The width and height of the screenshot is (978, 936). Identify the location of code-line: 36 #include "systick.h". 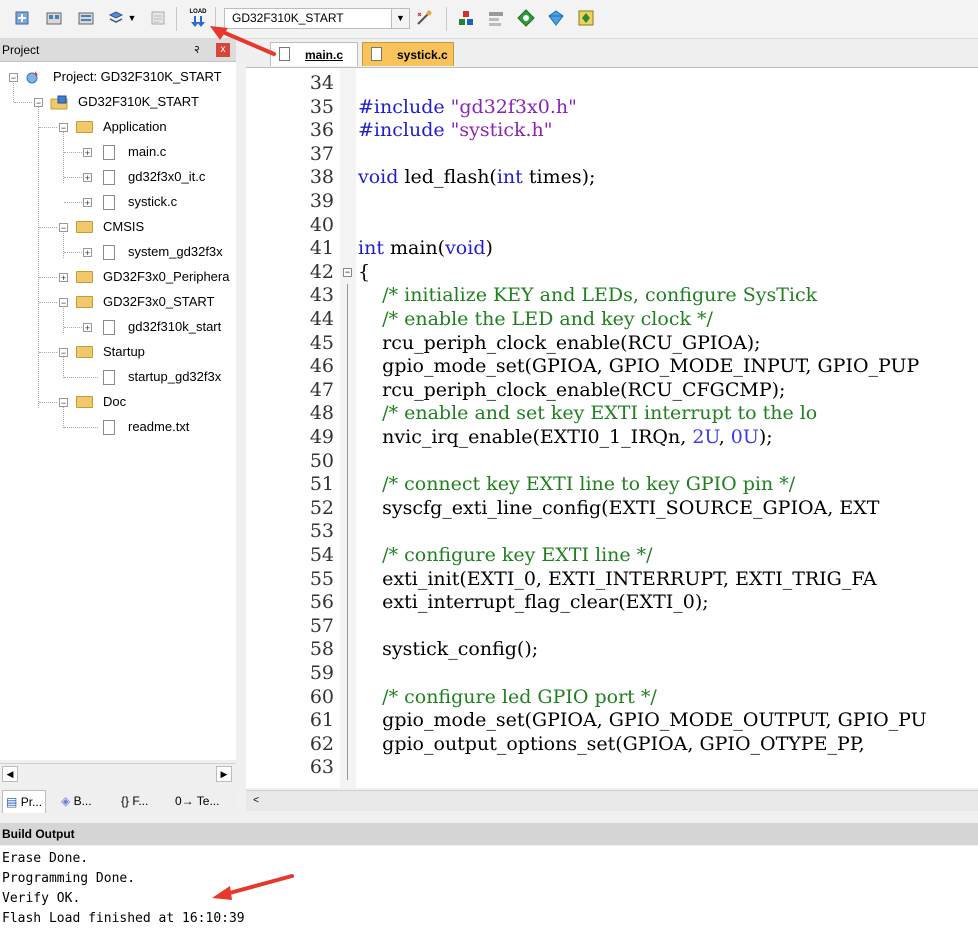
(612, 131).